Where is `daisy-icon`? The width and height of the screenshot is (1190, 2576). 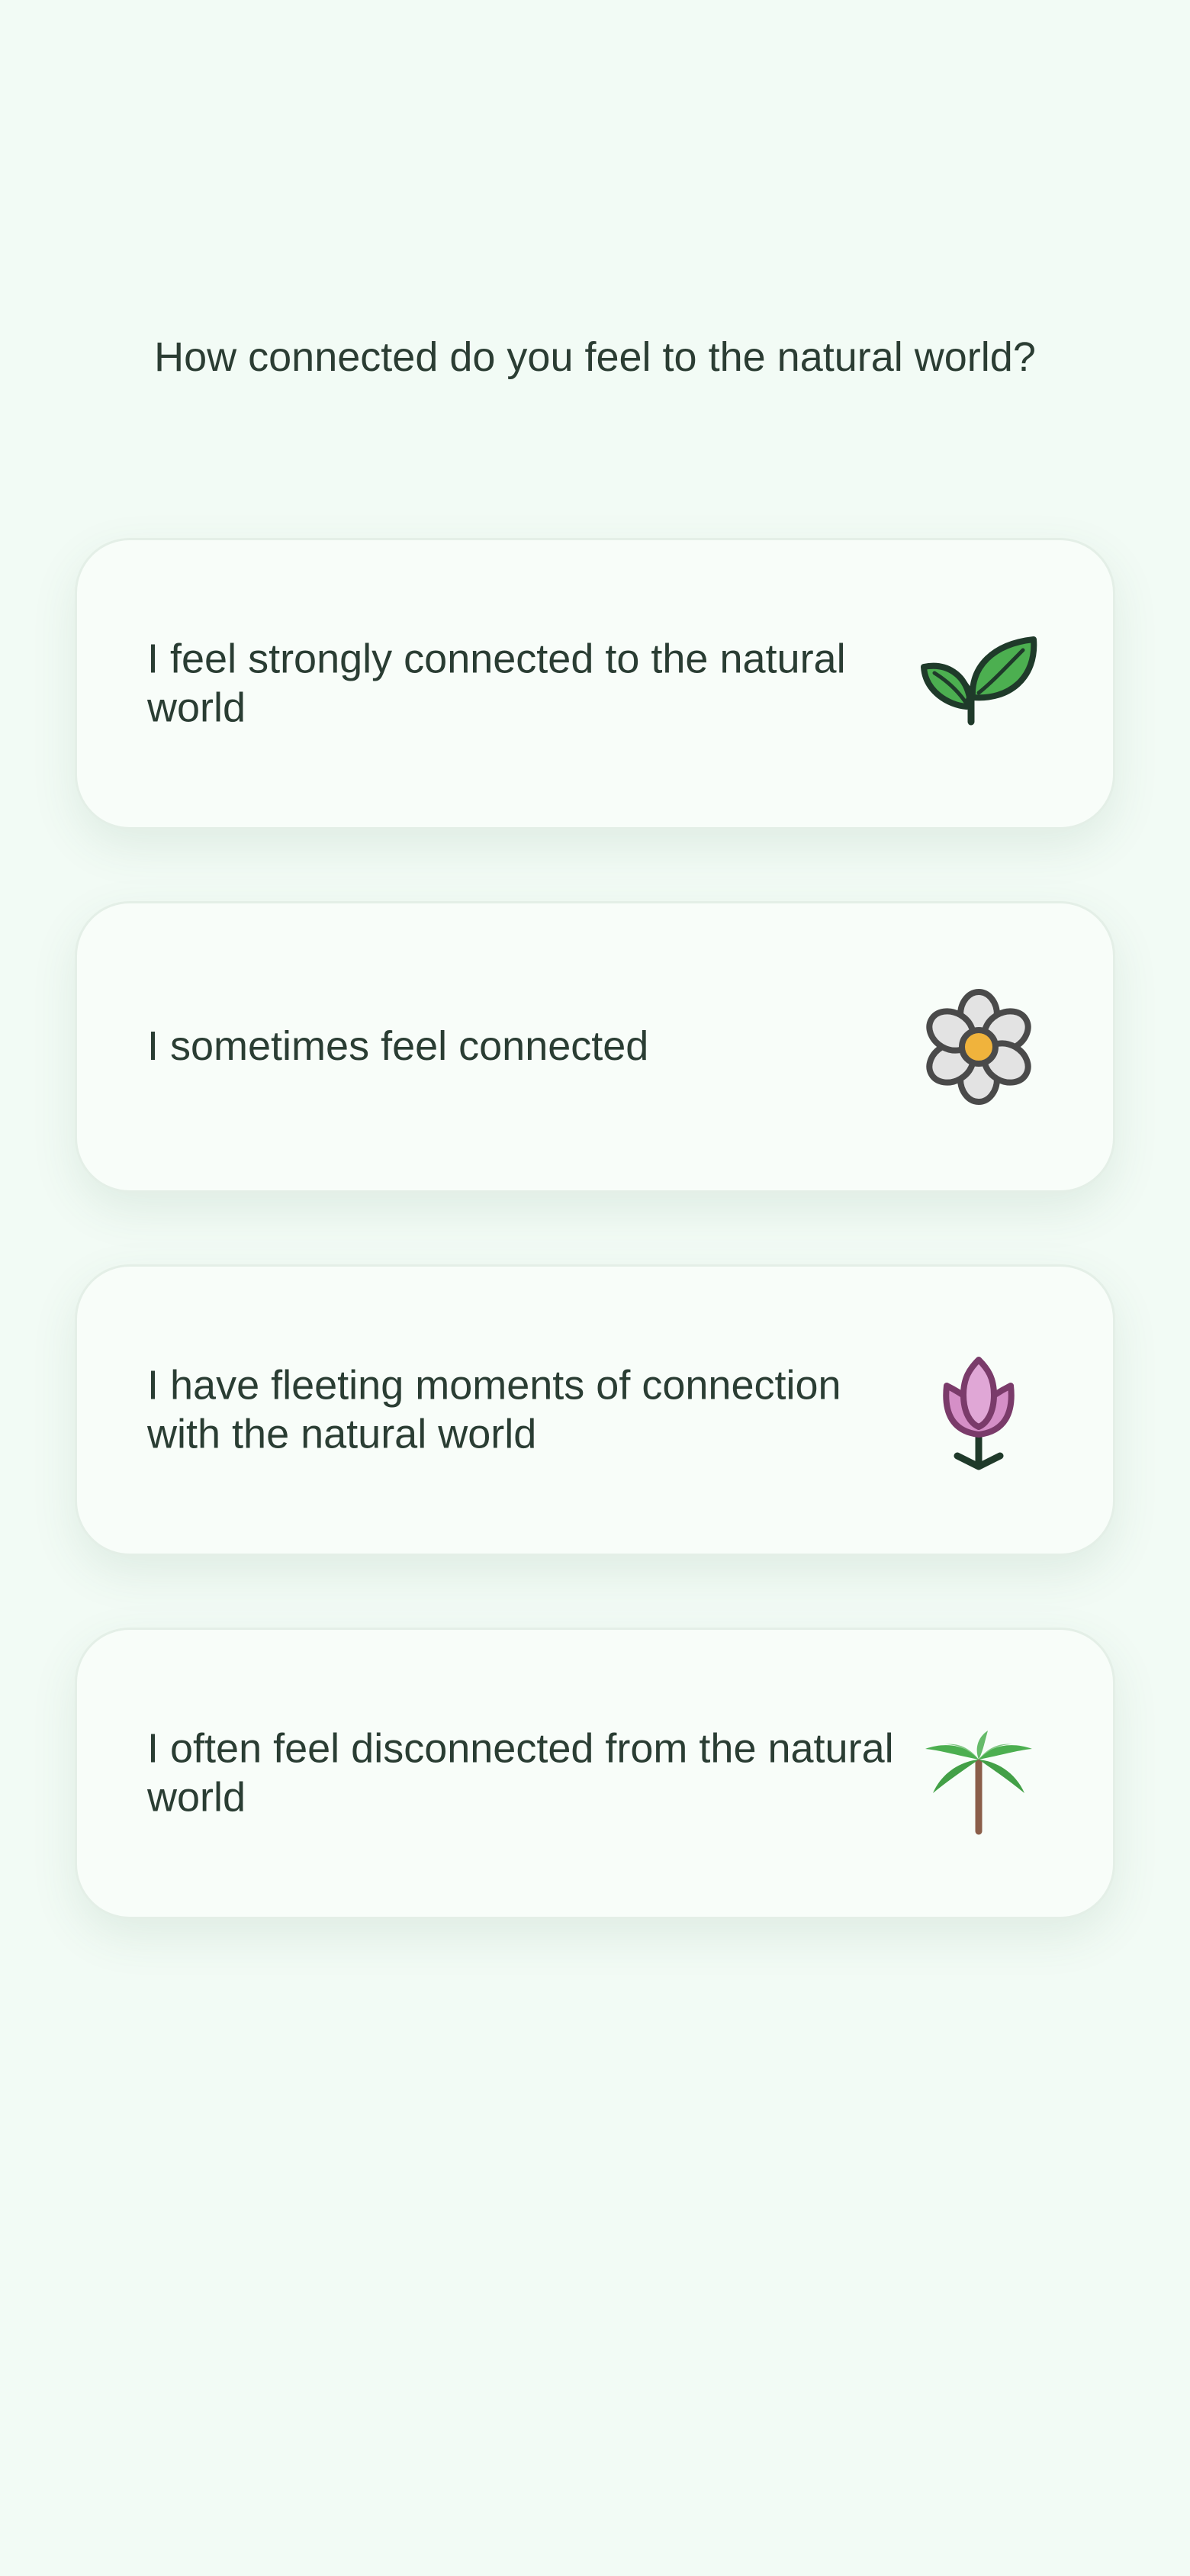
daisy-icon is located at coordinates (978, 1047).